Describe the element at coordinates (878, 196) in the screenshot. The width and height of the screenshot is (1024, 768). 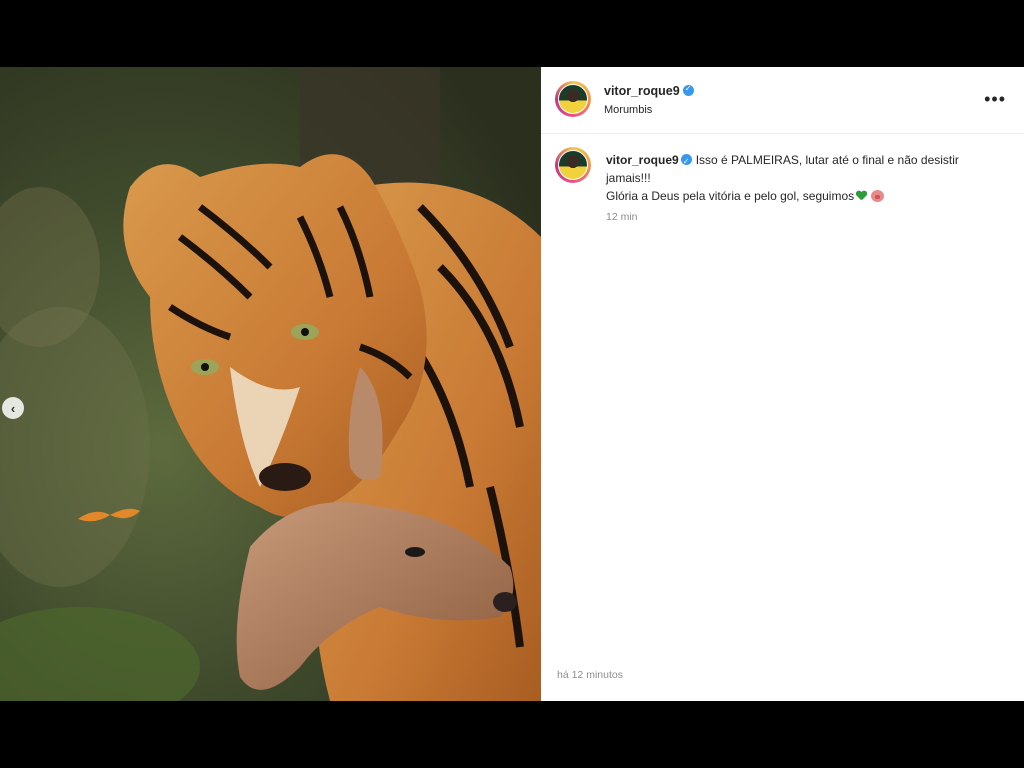
I see `pig-face-emoji` at that location.